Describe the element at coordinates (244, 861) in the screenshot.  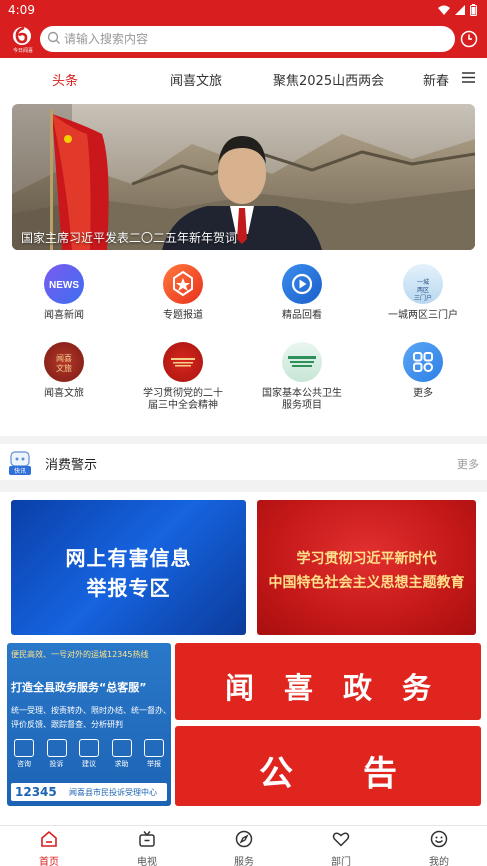
I see `nav-label: 服务` at that location.